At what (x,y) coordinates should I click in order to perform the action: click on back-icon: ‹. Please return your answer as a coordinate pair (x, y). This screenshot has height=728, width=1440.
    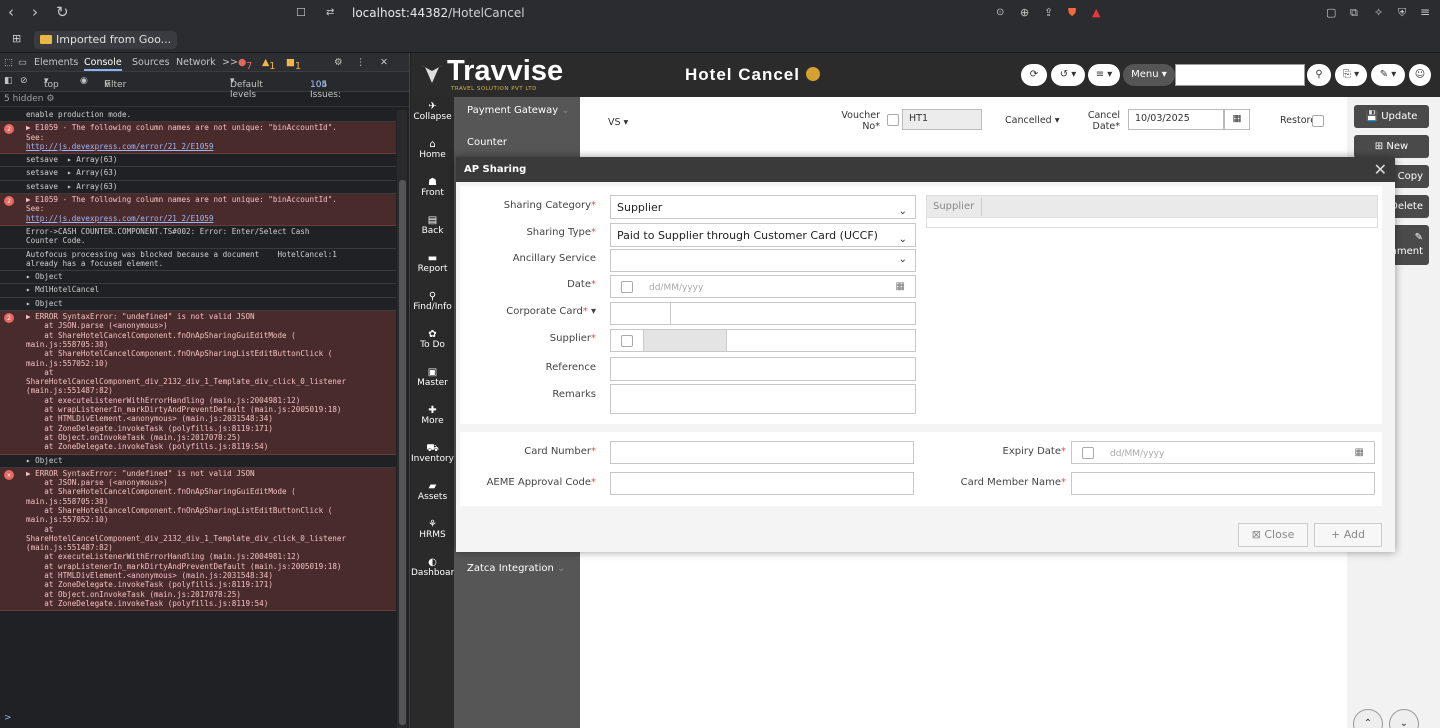
    Looking at the image, I should click on (11, 12).